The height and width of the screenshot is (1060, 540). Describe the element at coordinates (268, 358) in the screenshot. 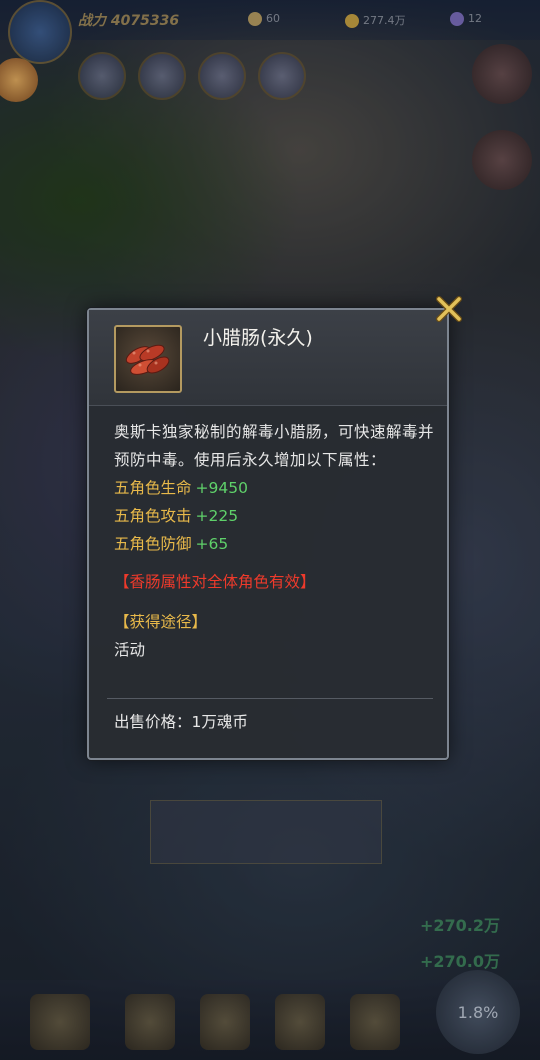

I see `tooltip-header: 小腊肠(永久)` at that location.